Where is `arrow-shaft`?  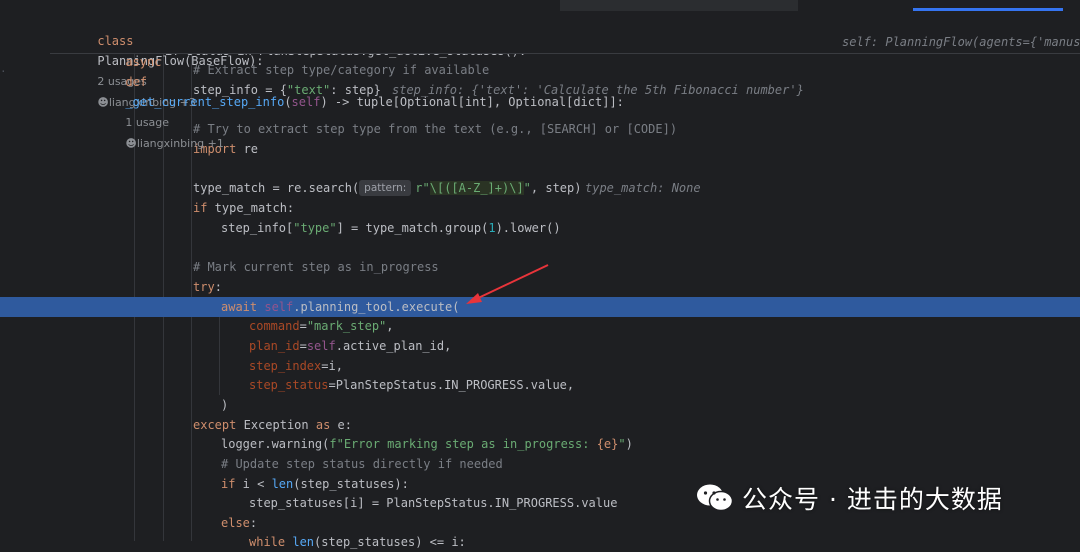 arrow-shaft is located at coordinates (511, 282).